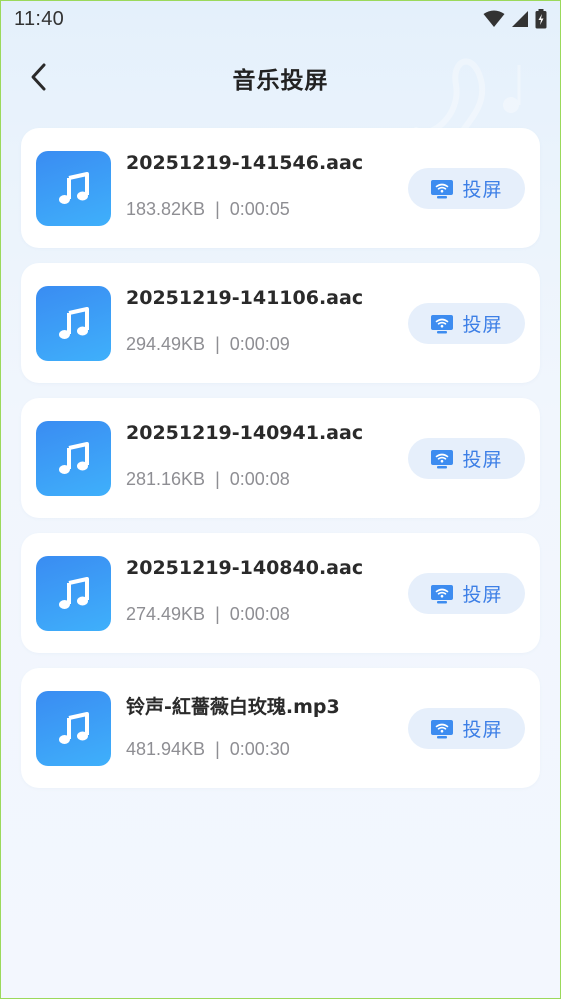 This screenshot has height=999, width=561. What do you see at coordinates (166, 479) in the screenshot?
I see `file-size: 281.16KB` at bounding box center [166, 479].